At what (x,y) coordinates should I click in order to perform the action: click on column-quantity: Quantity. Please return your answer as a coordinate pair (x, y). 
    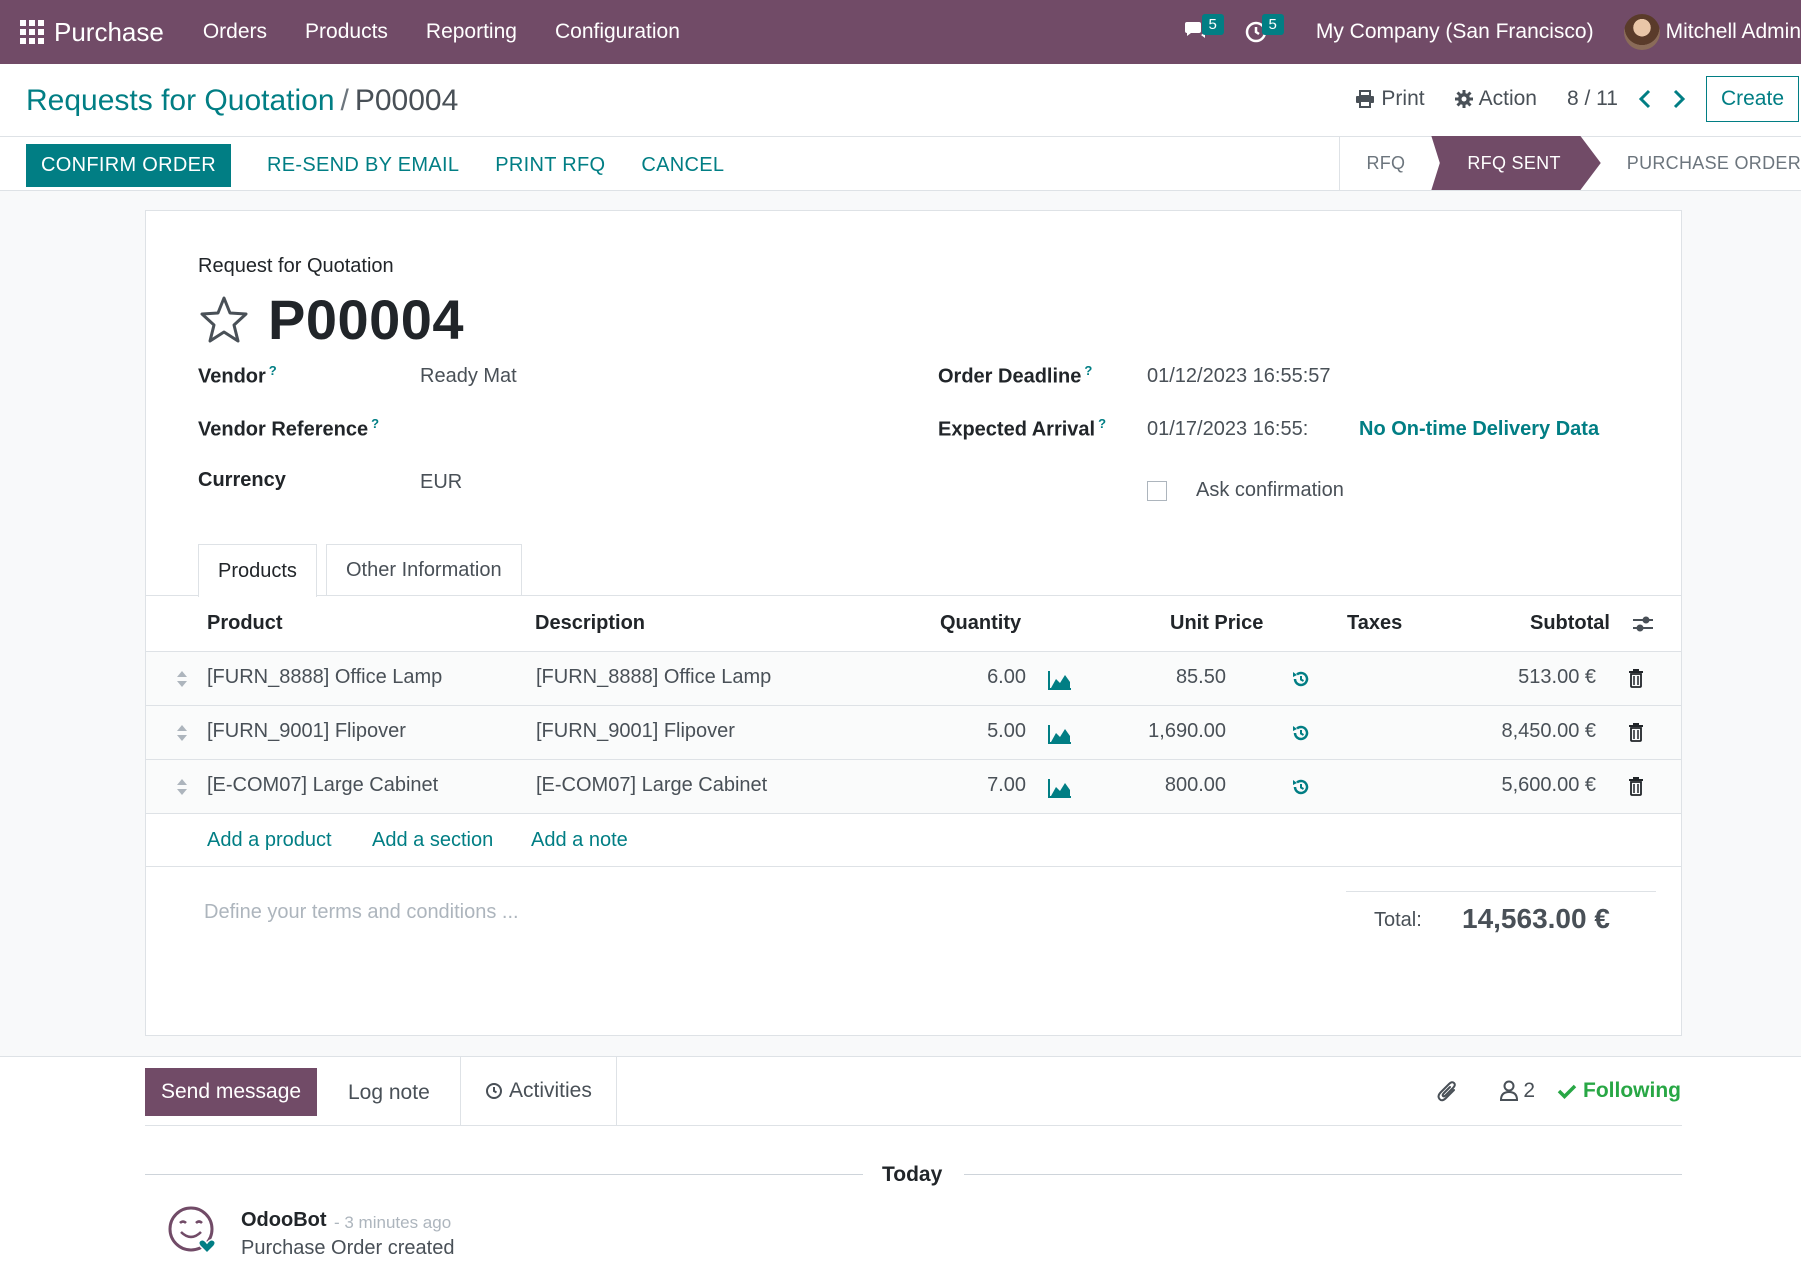
    Looking at the image, I should click on (980, 623).